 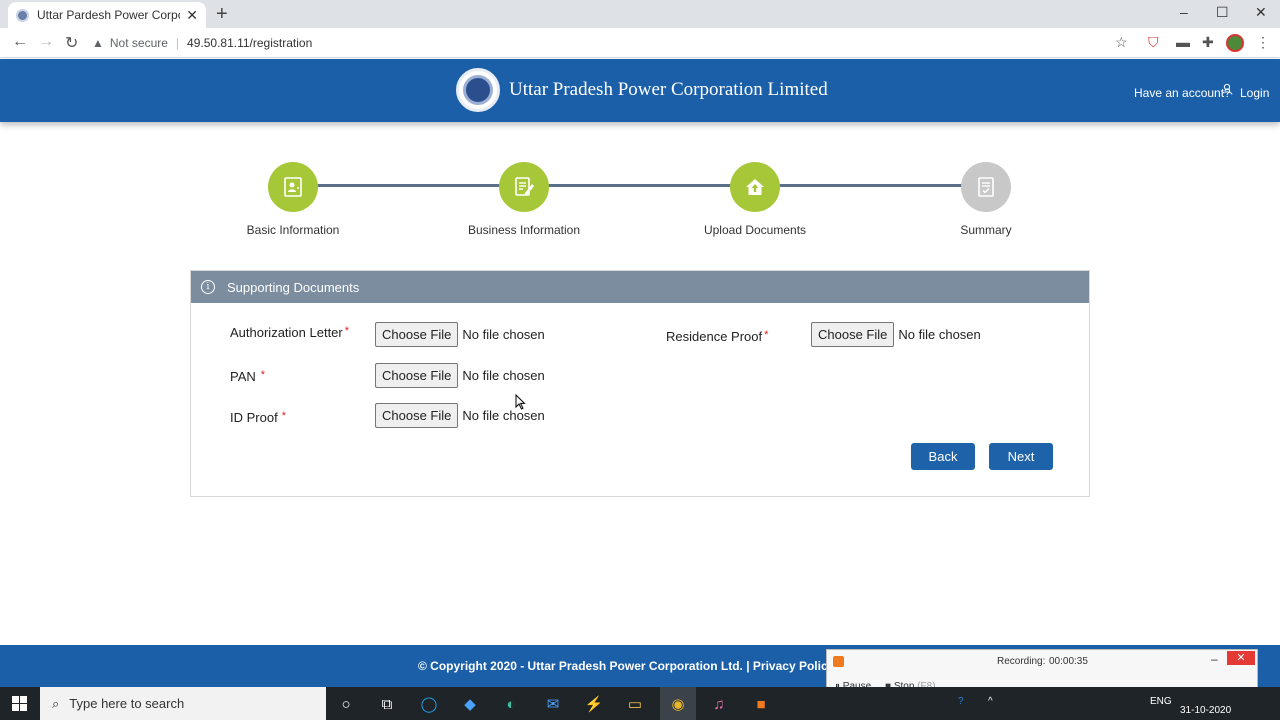 I want to click on site-favicon-icon, so click(x=22, y=15).